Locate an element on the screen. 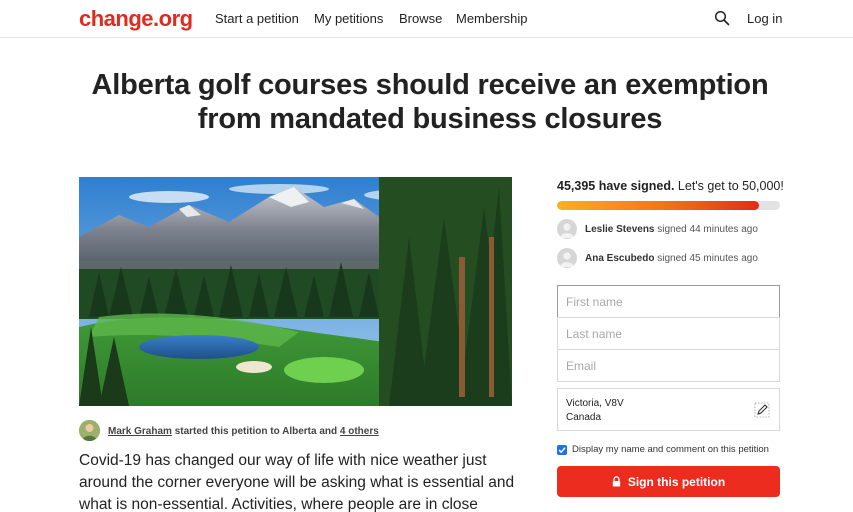 Image resolution: width=853 pixels, height=512 pixels. sign-petition-button: Sign this petition is located at coordinates (668, 481).